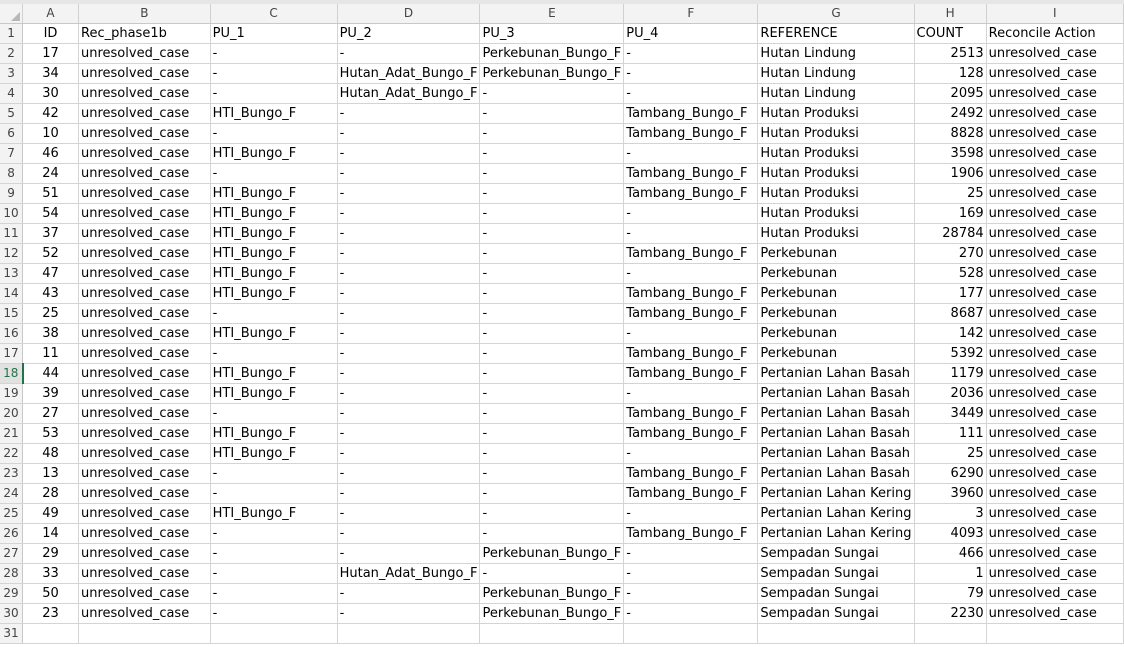 The height and width of the screenshot is (647, 1124). What do you see at coordinates (12, 333) in the screenshot?
I see `row-header: 16` at bounding box center [12, 333].